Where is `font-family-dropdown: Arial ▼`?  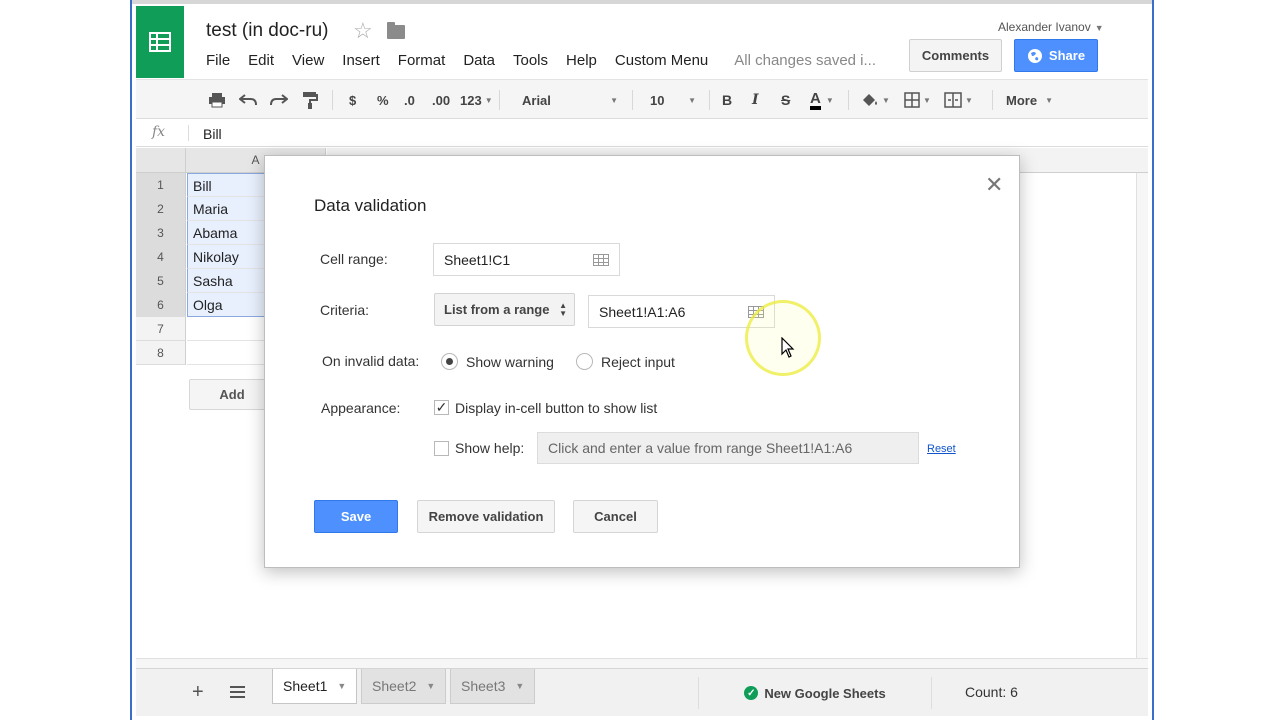 font-family-dropdown: Arial ▼ is located at coordinates (570, 100).